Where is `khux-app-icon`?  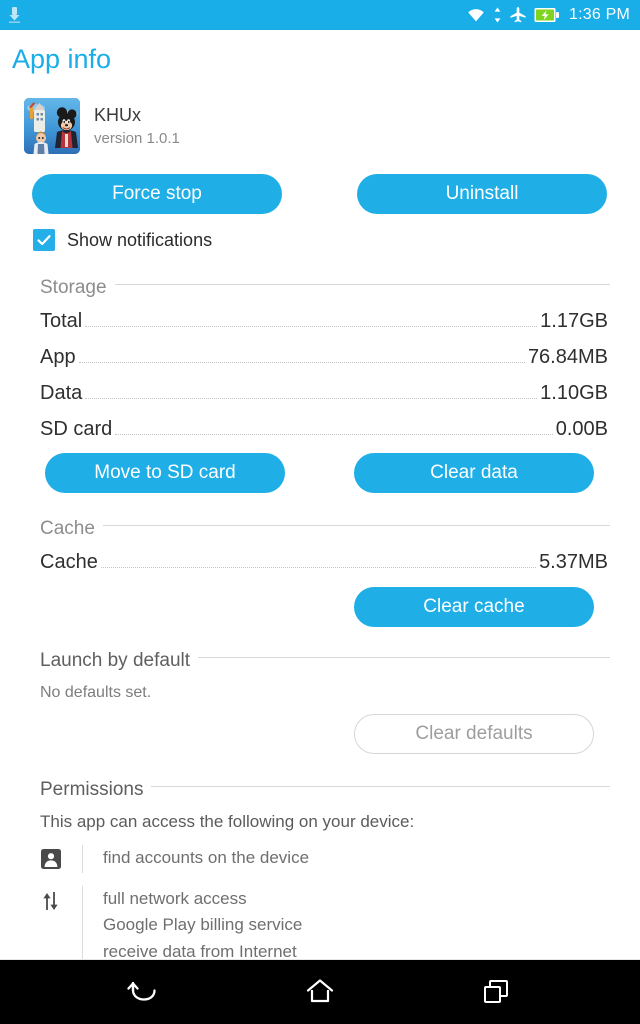
khux-app-icon is located at coordinates (52, 126).